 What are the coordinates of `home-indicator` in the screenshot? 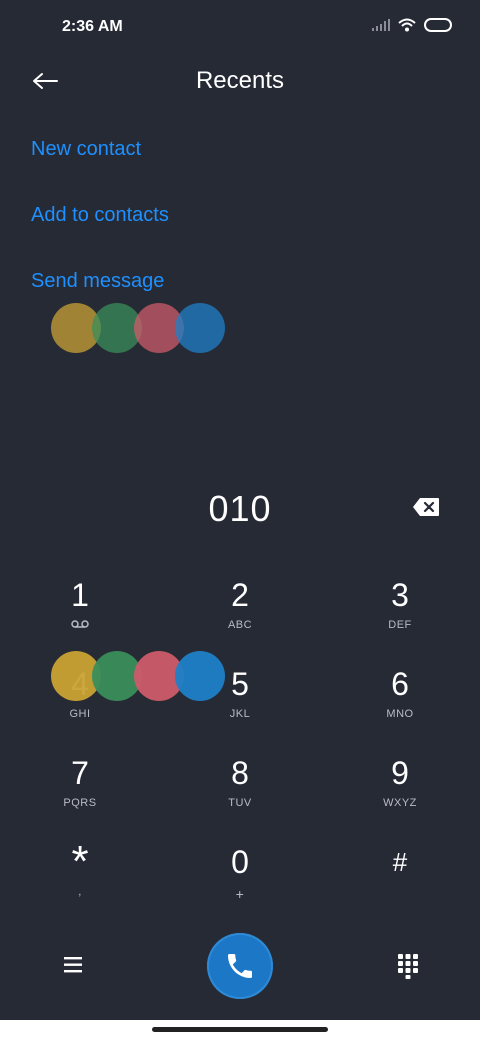 It's located at (240, 1029).